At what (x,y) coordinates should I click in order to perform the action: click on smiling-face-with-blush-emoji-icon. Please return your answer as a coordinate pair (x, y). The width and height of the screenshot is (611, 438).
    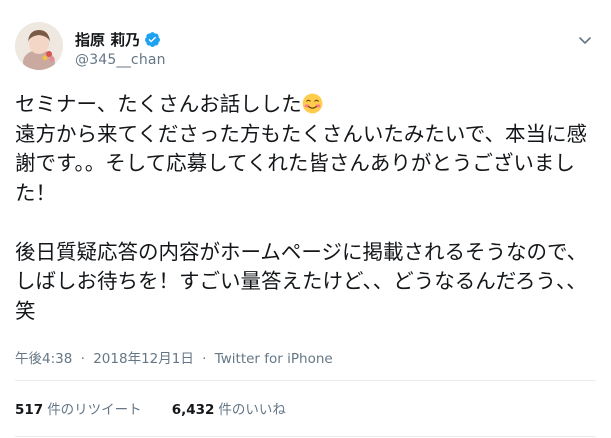
    Looking at the image, I should click on (312, 103).